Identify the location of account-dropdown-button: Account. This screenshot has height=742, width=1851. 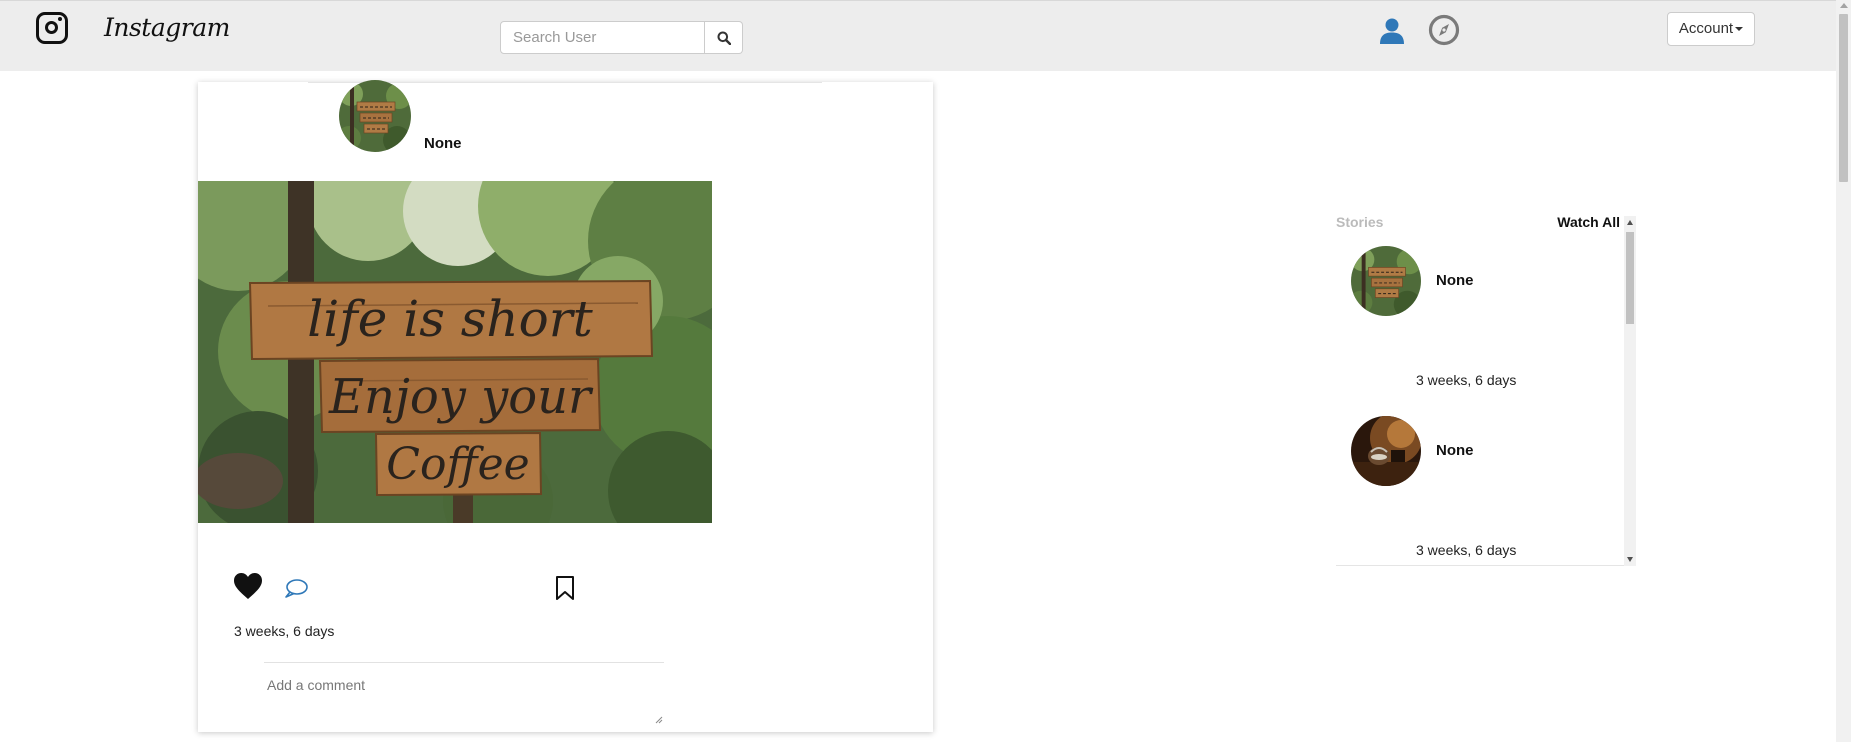
(1711, 29).